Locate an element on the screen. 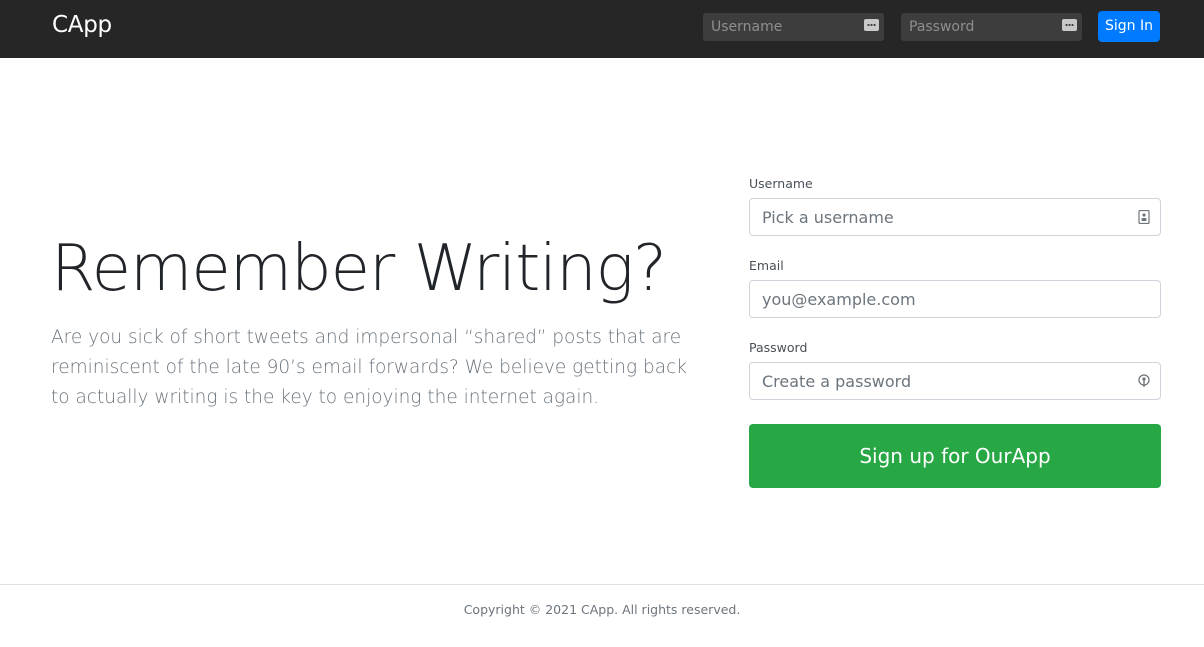 This screenshot has width=1204, height=647. sign-in-button: Sign In is located at coordinates (1129, 26).